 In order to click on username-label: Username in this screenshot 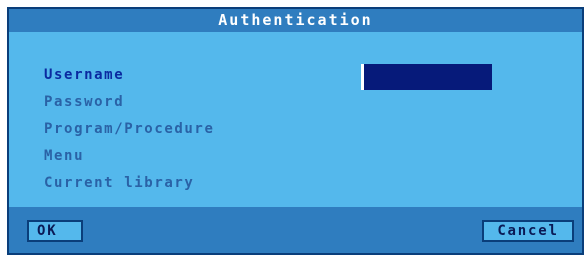, I will do `click(84, 75)`.